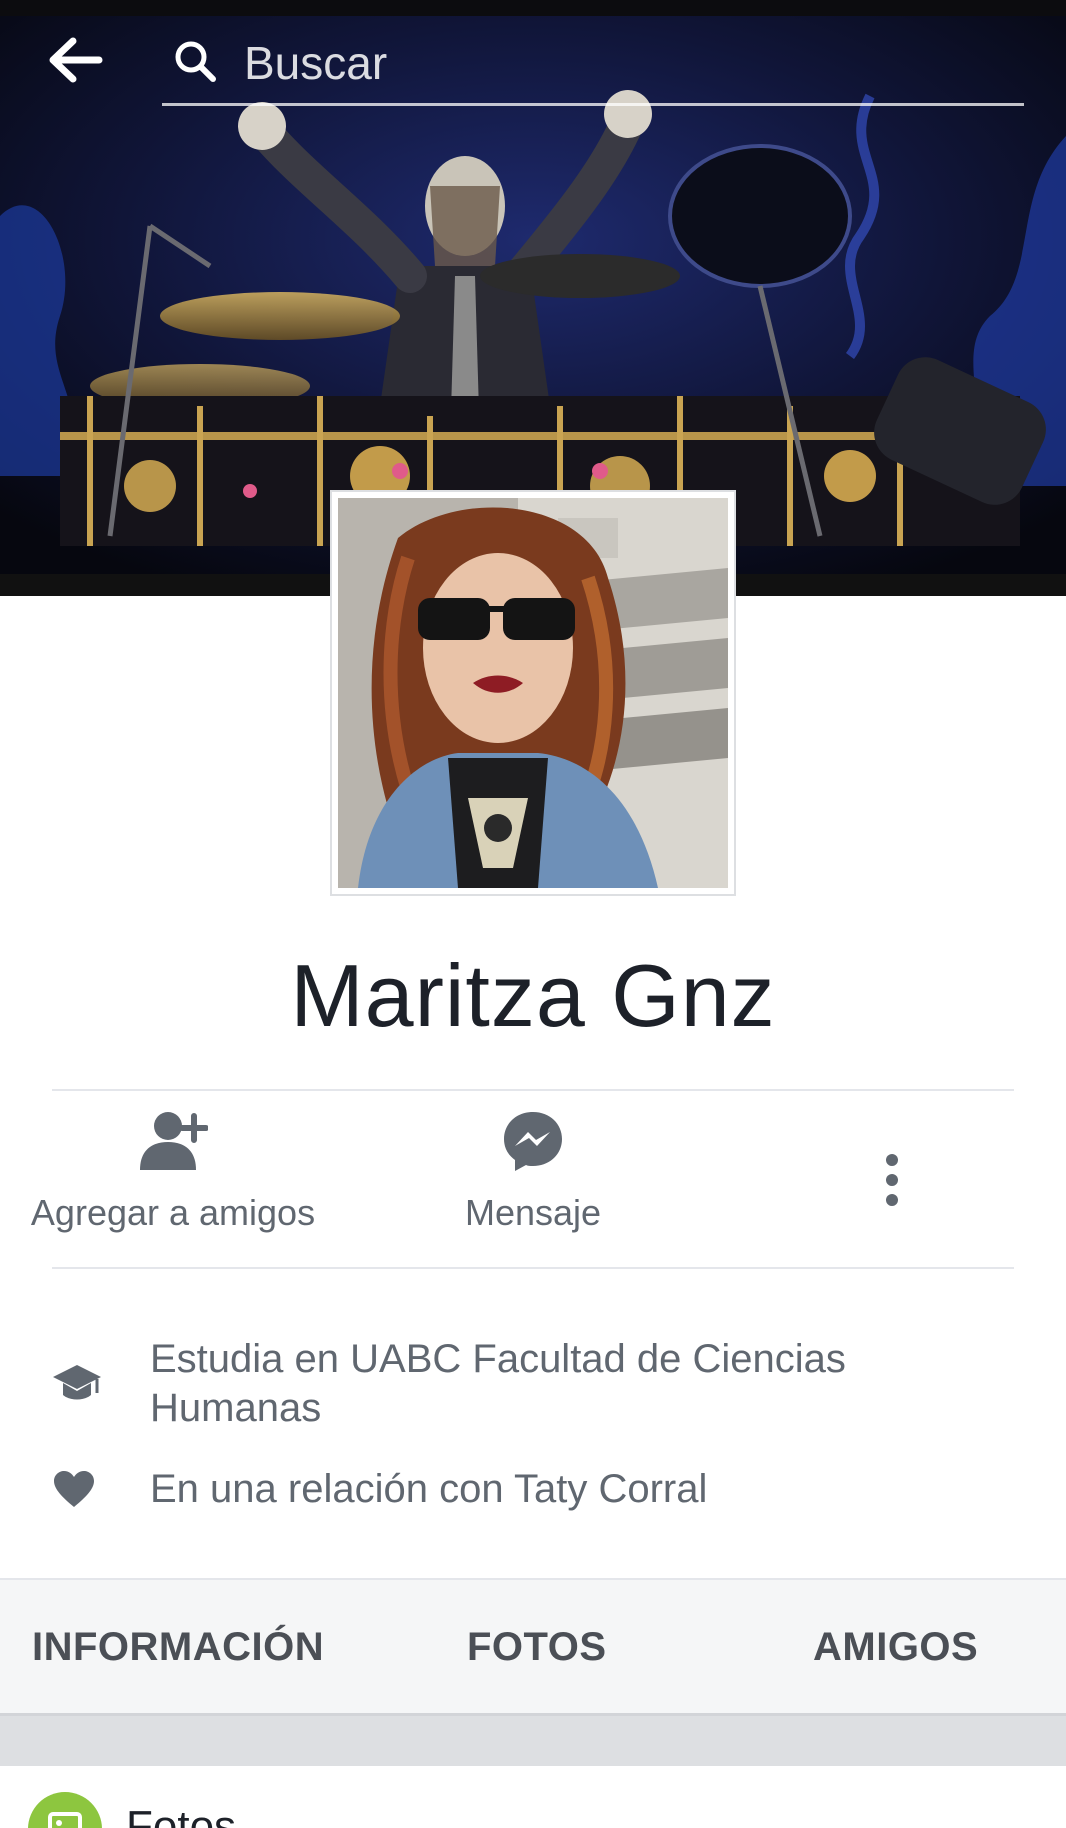 This screenshot has height=1828, width=1066. I want to click on profile-picture, so click(533, 693).